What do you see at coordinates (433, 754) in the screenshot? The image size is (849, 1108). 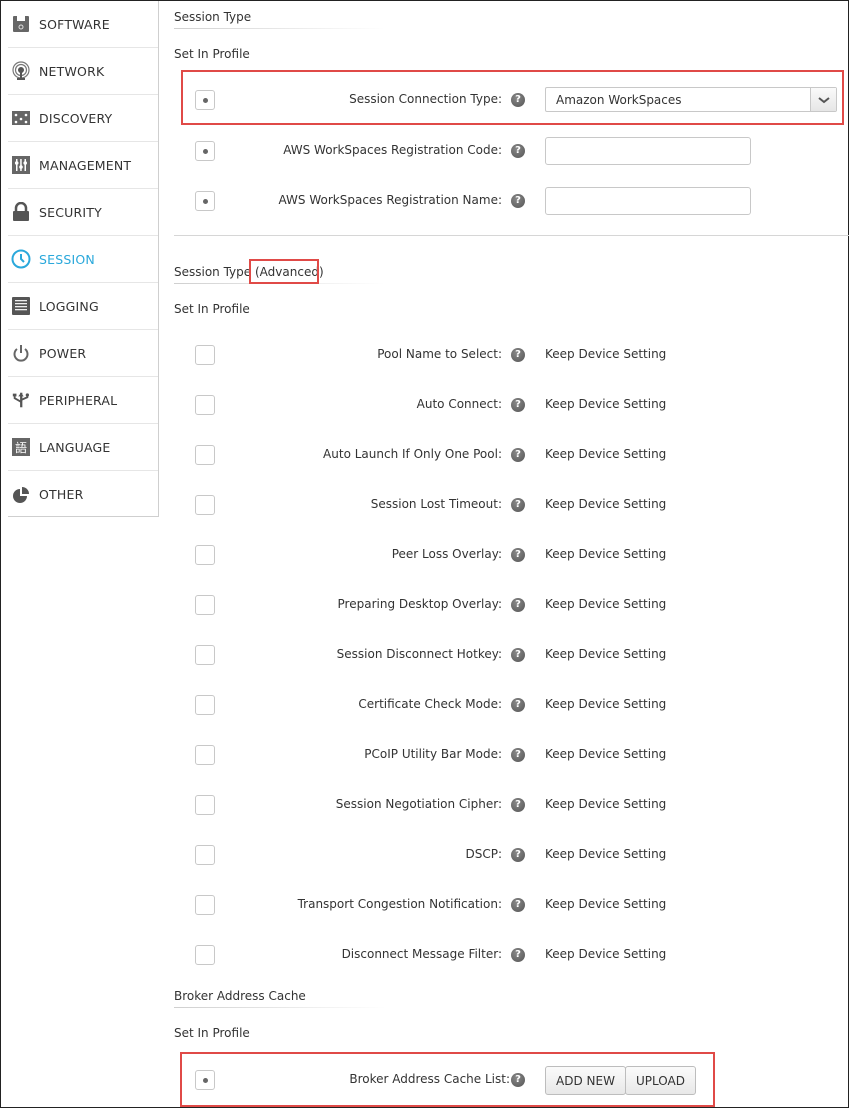 I see `field-label: PCoIP Utility Bar Mode:` at bounding box center [433, 754].